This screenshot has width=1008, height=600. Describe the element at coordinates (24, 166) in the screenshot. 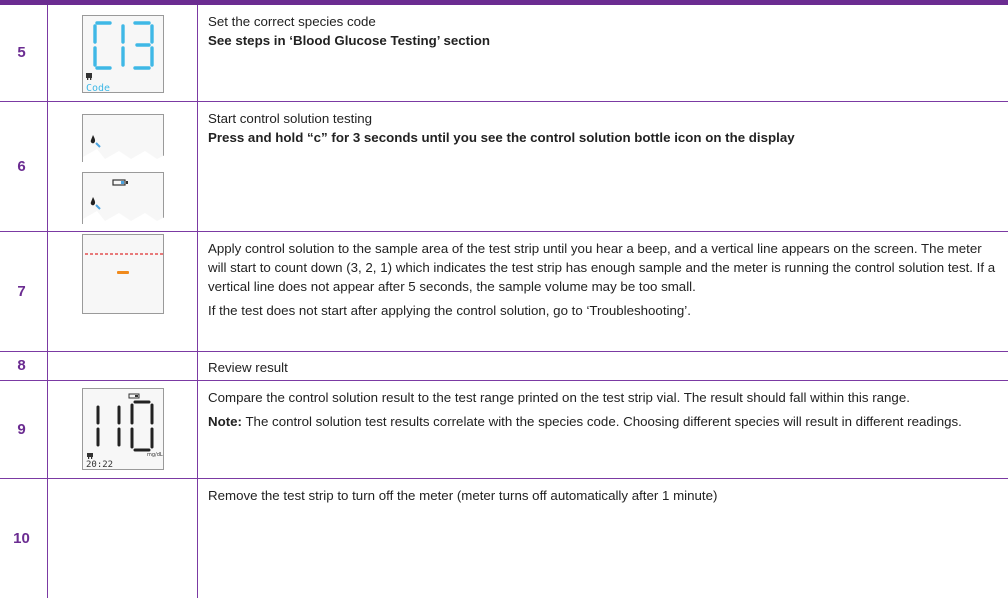

I see `step-number: 6` at that location.